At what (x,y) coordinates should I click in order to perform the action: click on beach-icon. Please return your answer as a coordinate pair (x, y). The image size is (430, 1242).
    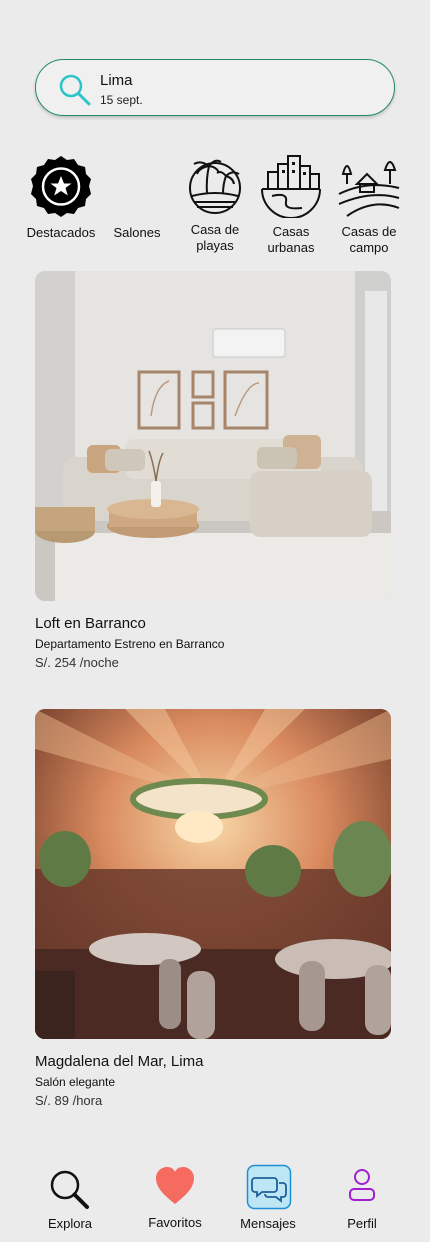
    Looking at the image, I should click on (215, 186).